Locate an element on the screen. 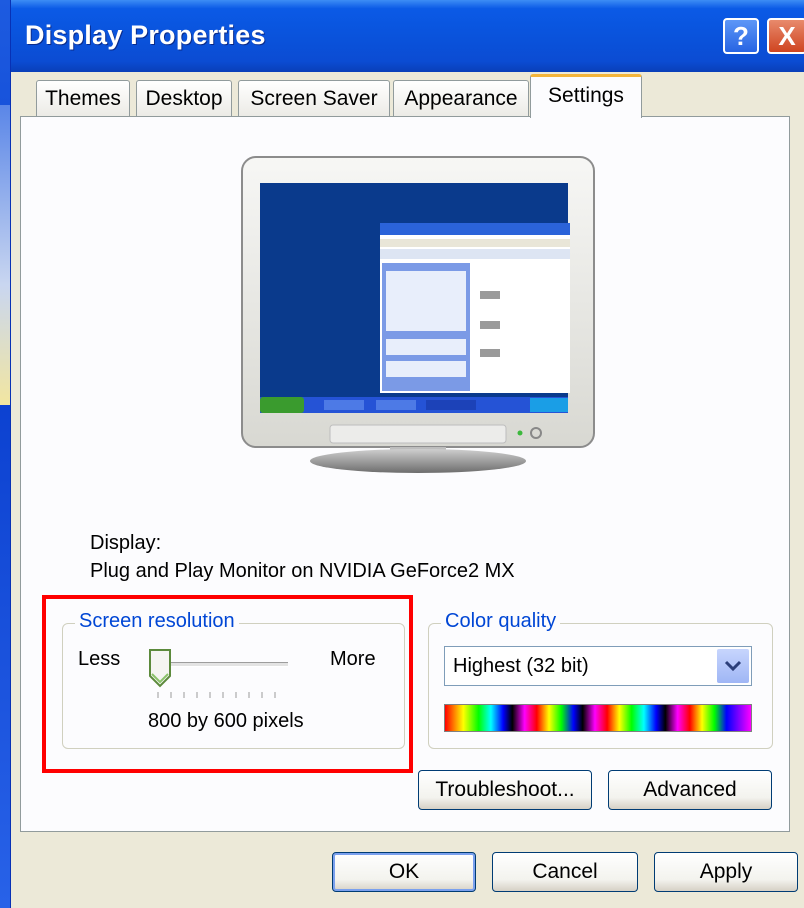  tab-screen-saver: Screen Saver is located at coordinates (314, 98).